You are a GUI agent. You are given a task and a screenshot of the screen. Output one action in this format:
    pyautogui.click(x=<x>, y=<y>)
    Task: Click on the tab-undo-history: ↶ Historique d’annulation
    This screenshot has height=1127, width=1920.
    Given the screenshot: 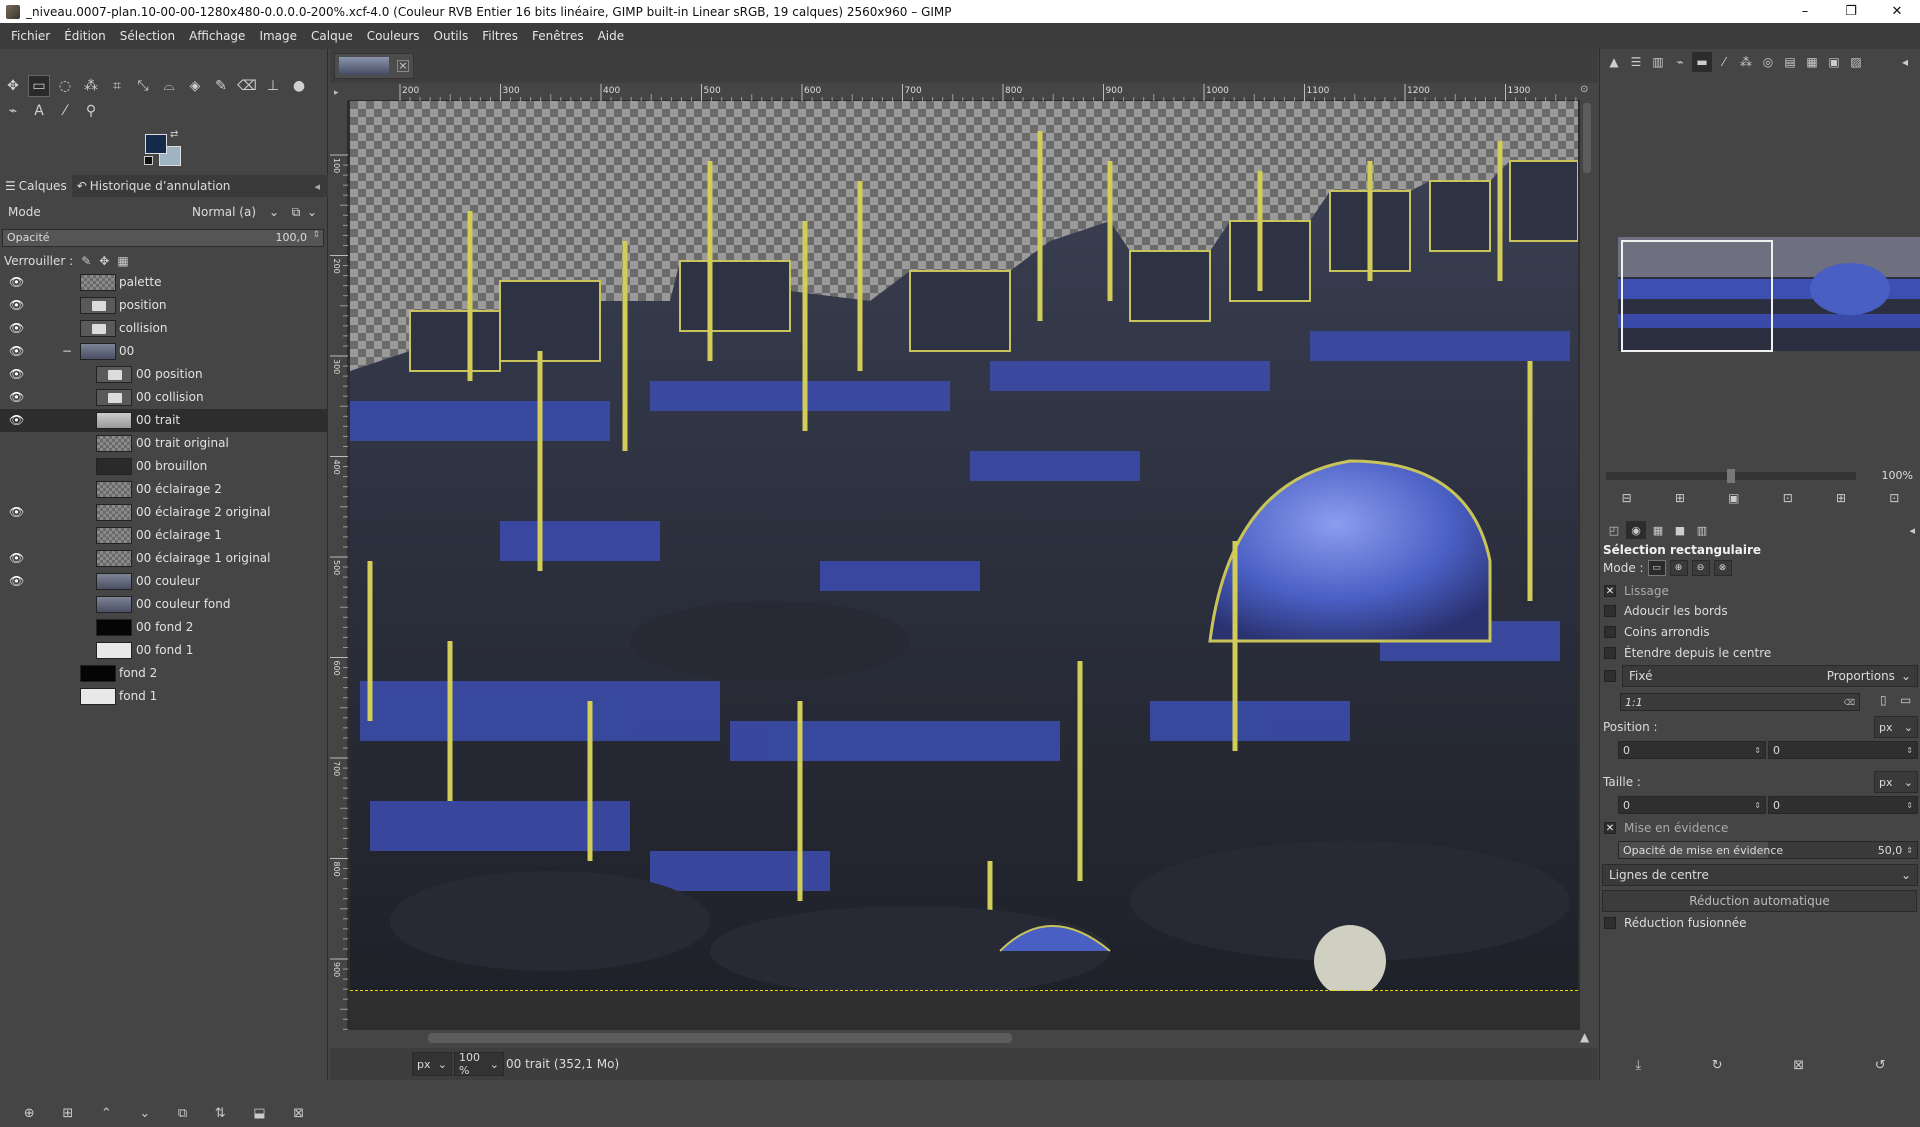 What is the action you would take?
    pyautogui.click(x=154, y=186)
    